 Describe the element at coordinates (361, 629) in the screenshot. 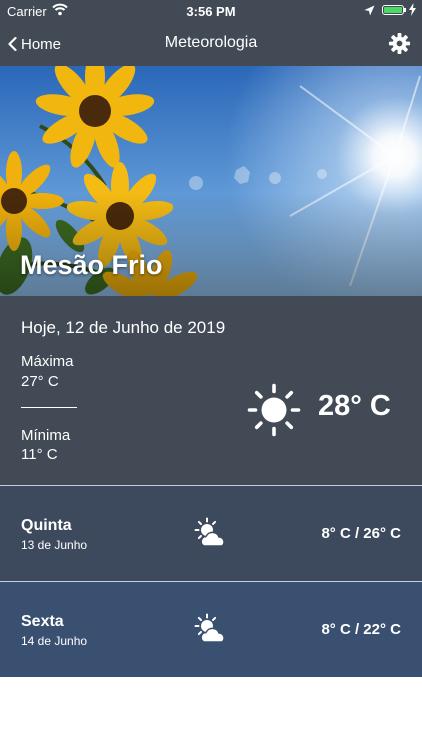

I see `forecast-temperatures: 8° C / 22° C` at that location.